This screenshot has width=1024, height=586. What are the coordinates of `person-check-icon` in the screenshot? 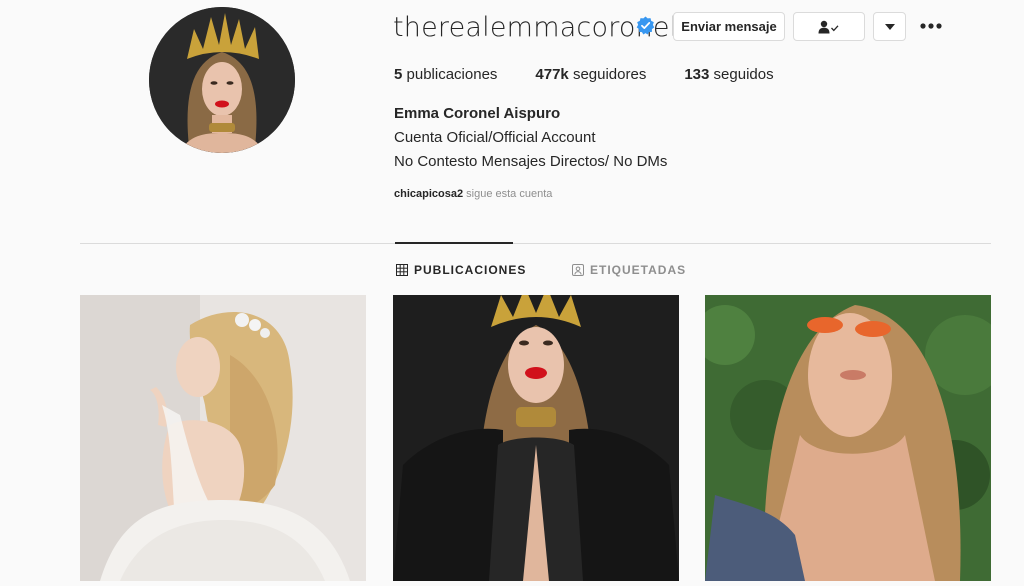 It's located at (828, 26).